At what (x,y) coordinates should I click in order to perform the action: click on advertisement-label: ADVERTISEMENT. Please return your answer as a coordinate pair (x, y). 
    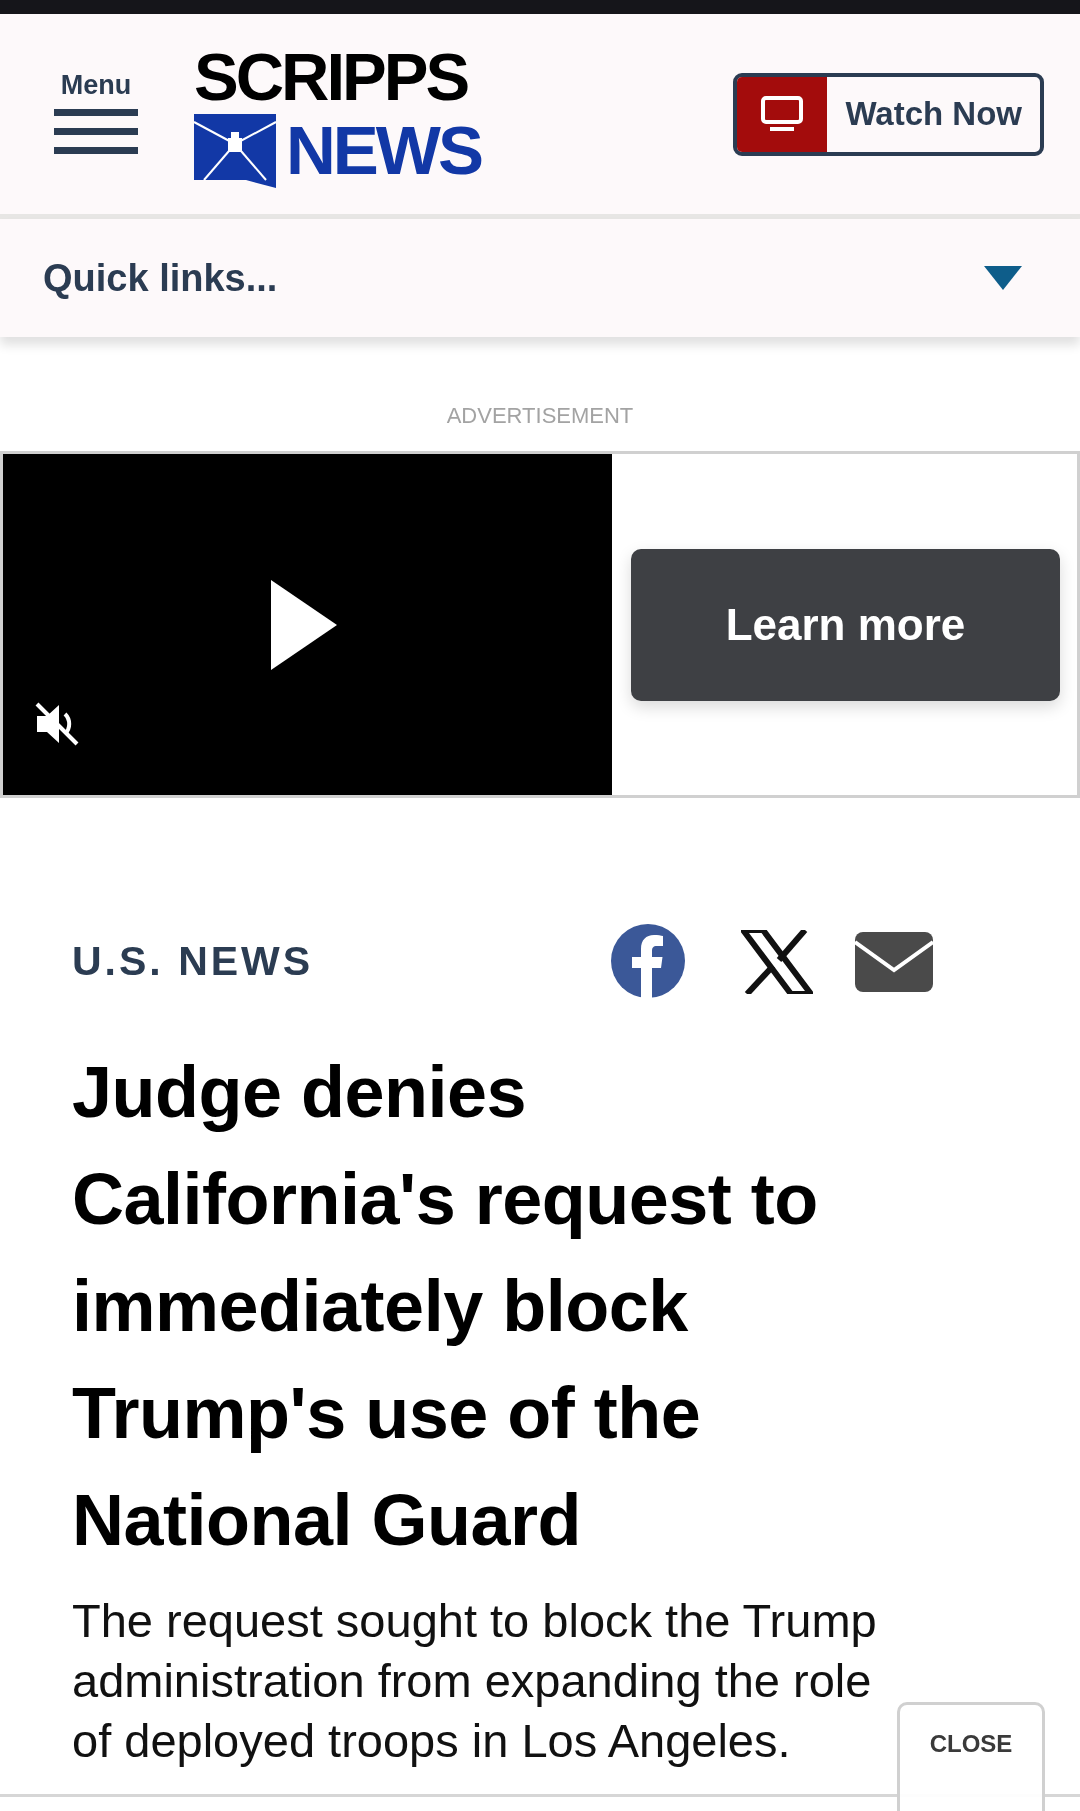
    Looking at the image, I should click on (540, 416).